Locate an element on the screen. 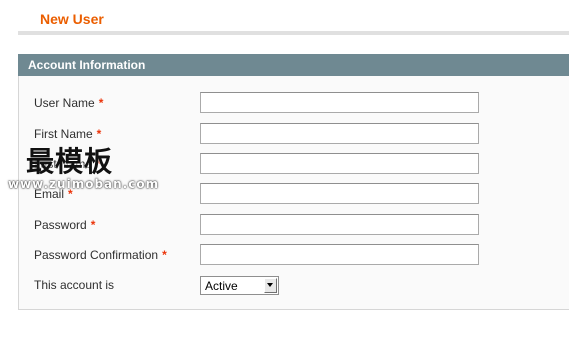 The height and width of the screenshot is (339, 569). password-confirmation-input is located at coordinates (339, 254).